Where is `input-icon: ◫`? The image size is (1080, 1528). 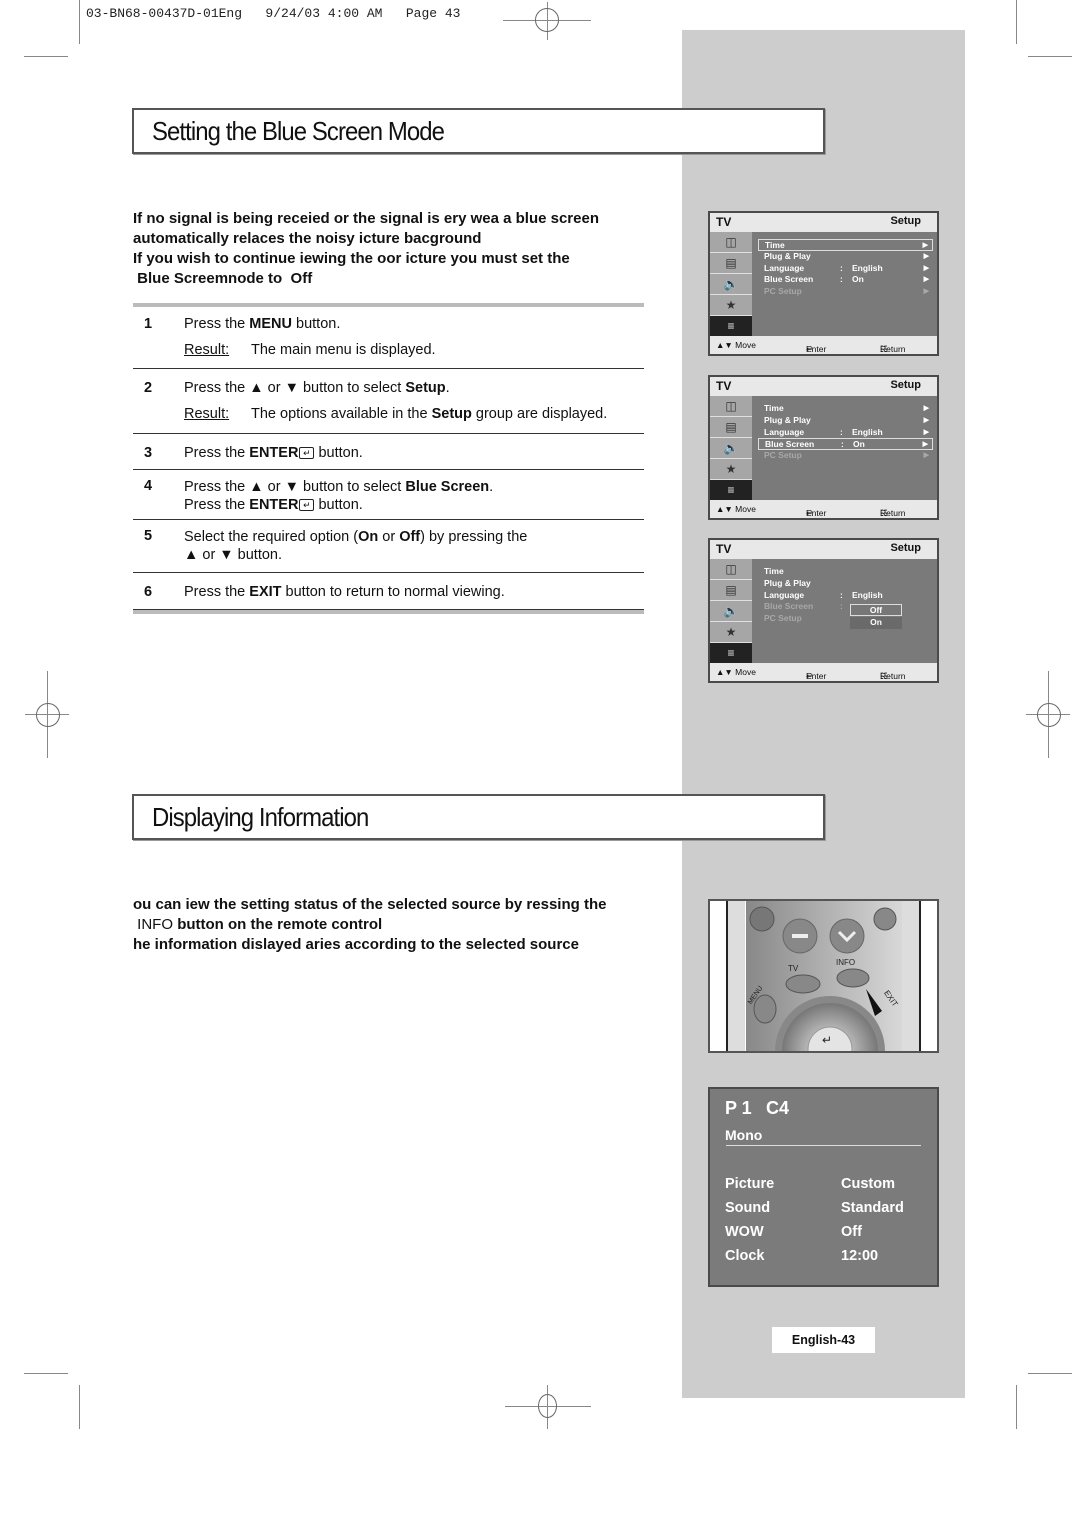 input-icon: ◫ is located at coordinates (731, 569).